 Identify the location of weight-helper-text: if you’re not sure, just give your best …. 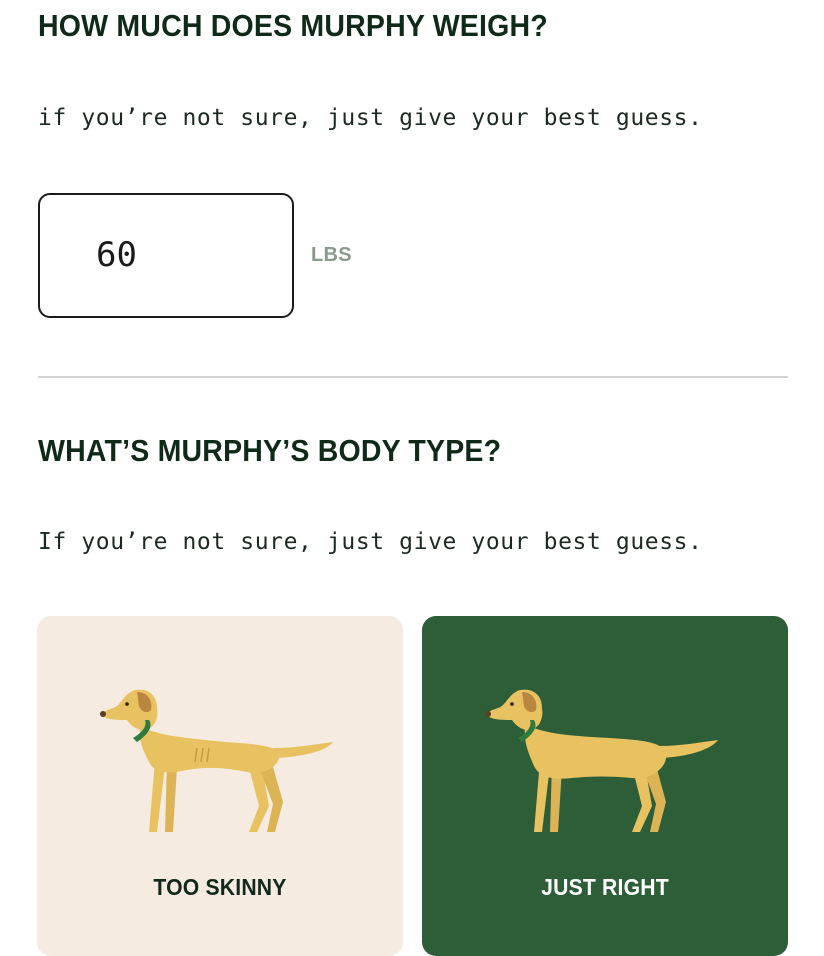
(370, 118).